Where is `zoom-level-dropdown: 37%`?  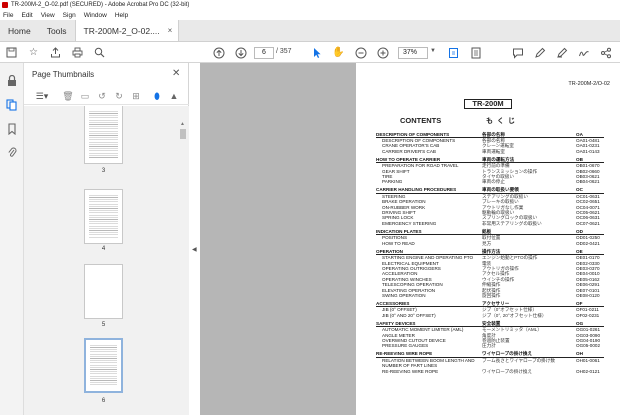
zoom-level-dropdown: 37% is located at coordinates (413, 53).